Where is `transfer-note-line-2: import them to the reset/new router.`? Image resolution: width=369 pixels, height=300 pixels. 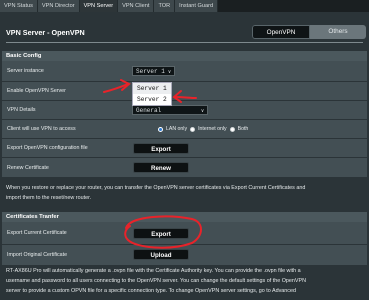
transfer-note-line-2: import them to the reset/new router. is located at coordinates (49, 198).